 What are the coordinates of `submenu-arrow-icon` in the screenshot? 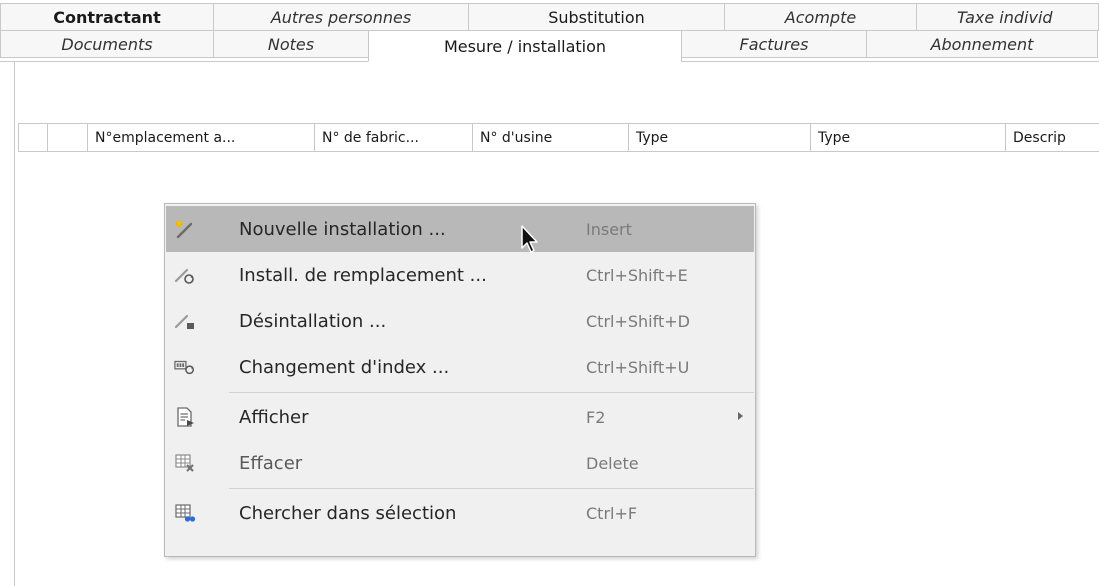 It's located at (740, 416).